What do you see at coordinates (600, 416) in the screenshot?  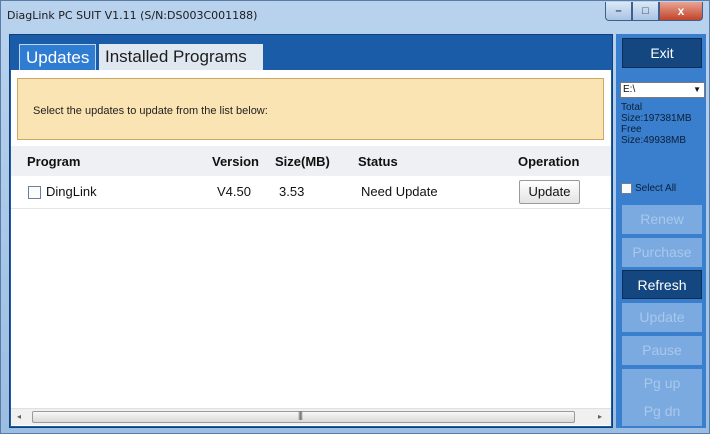 I see `scroll-right-icon: ▸` at bounding box center [600, 416].